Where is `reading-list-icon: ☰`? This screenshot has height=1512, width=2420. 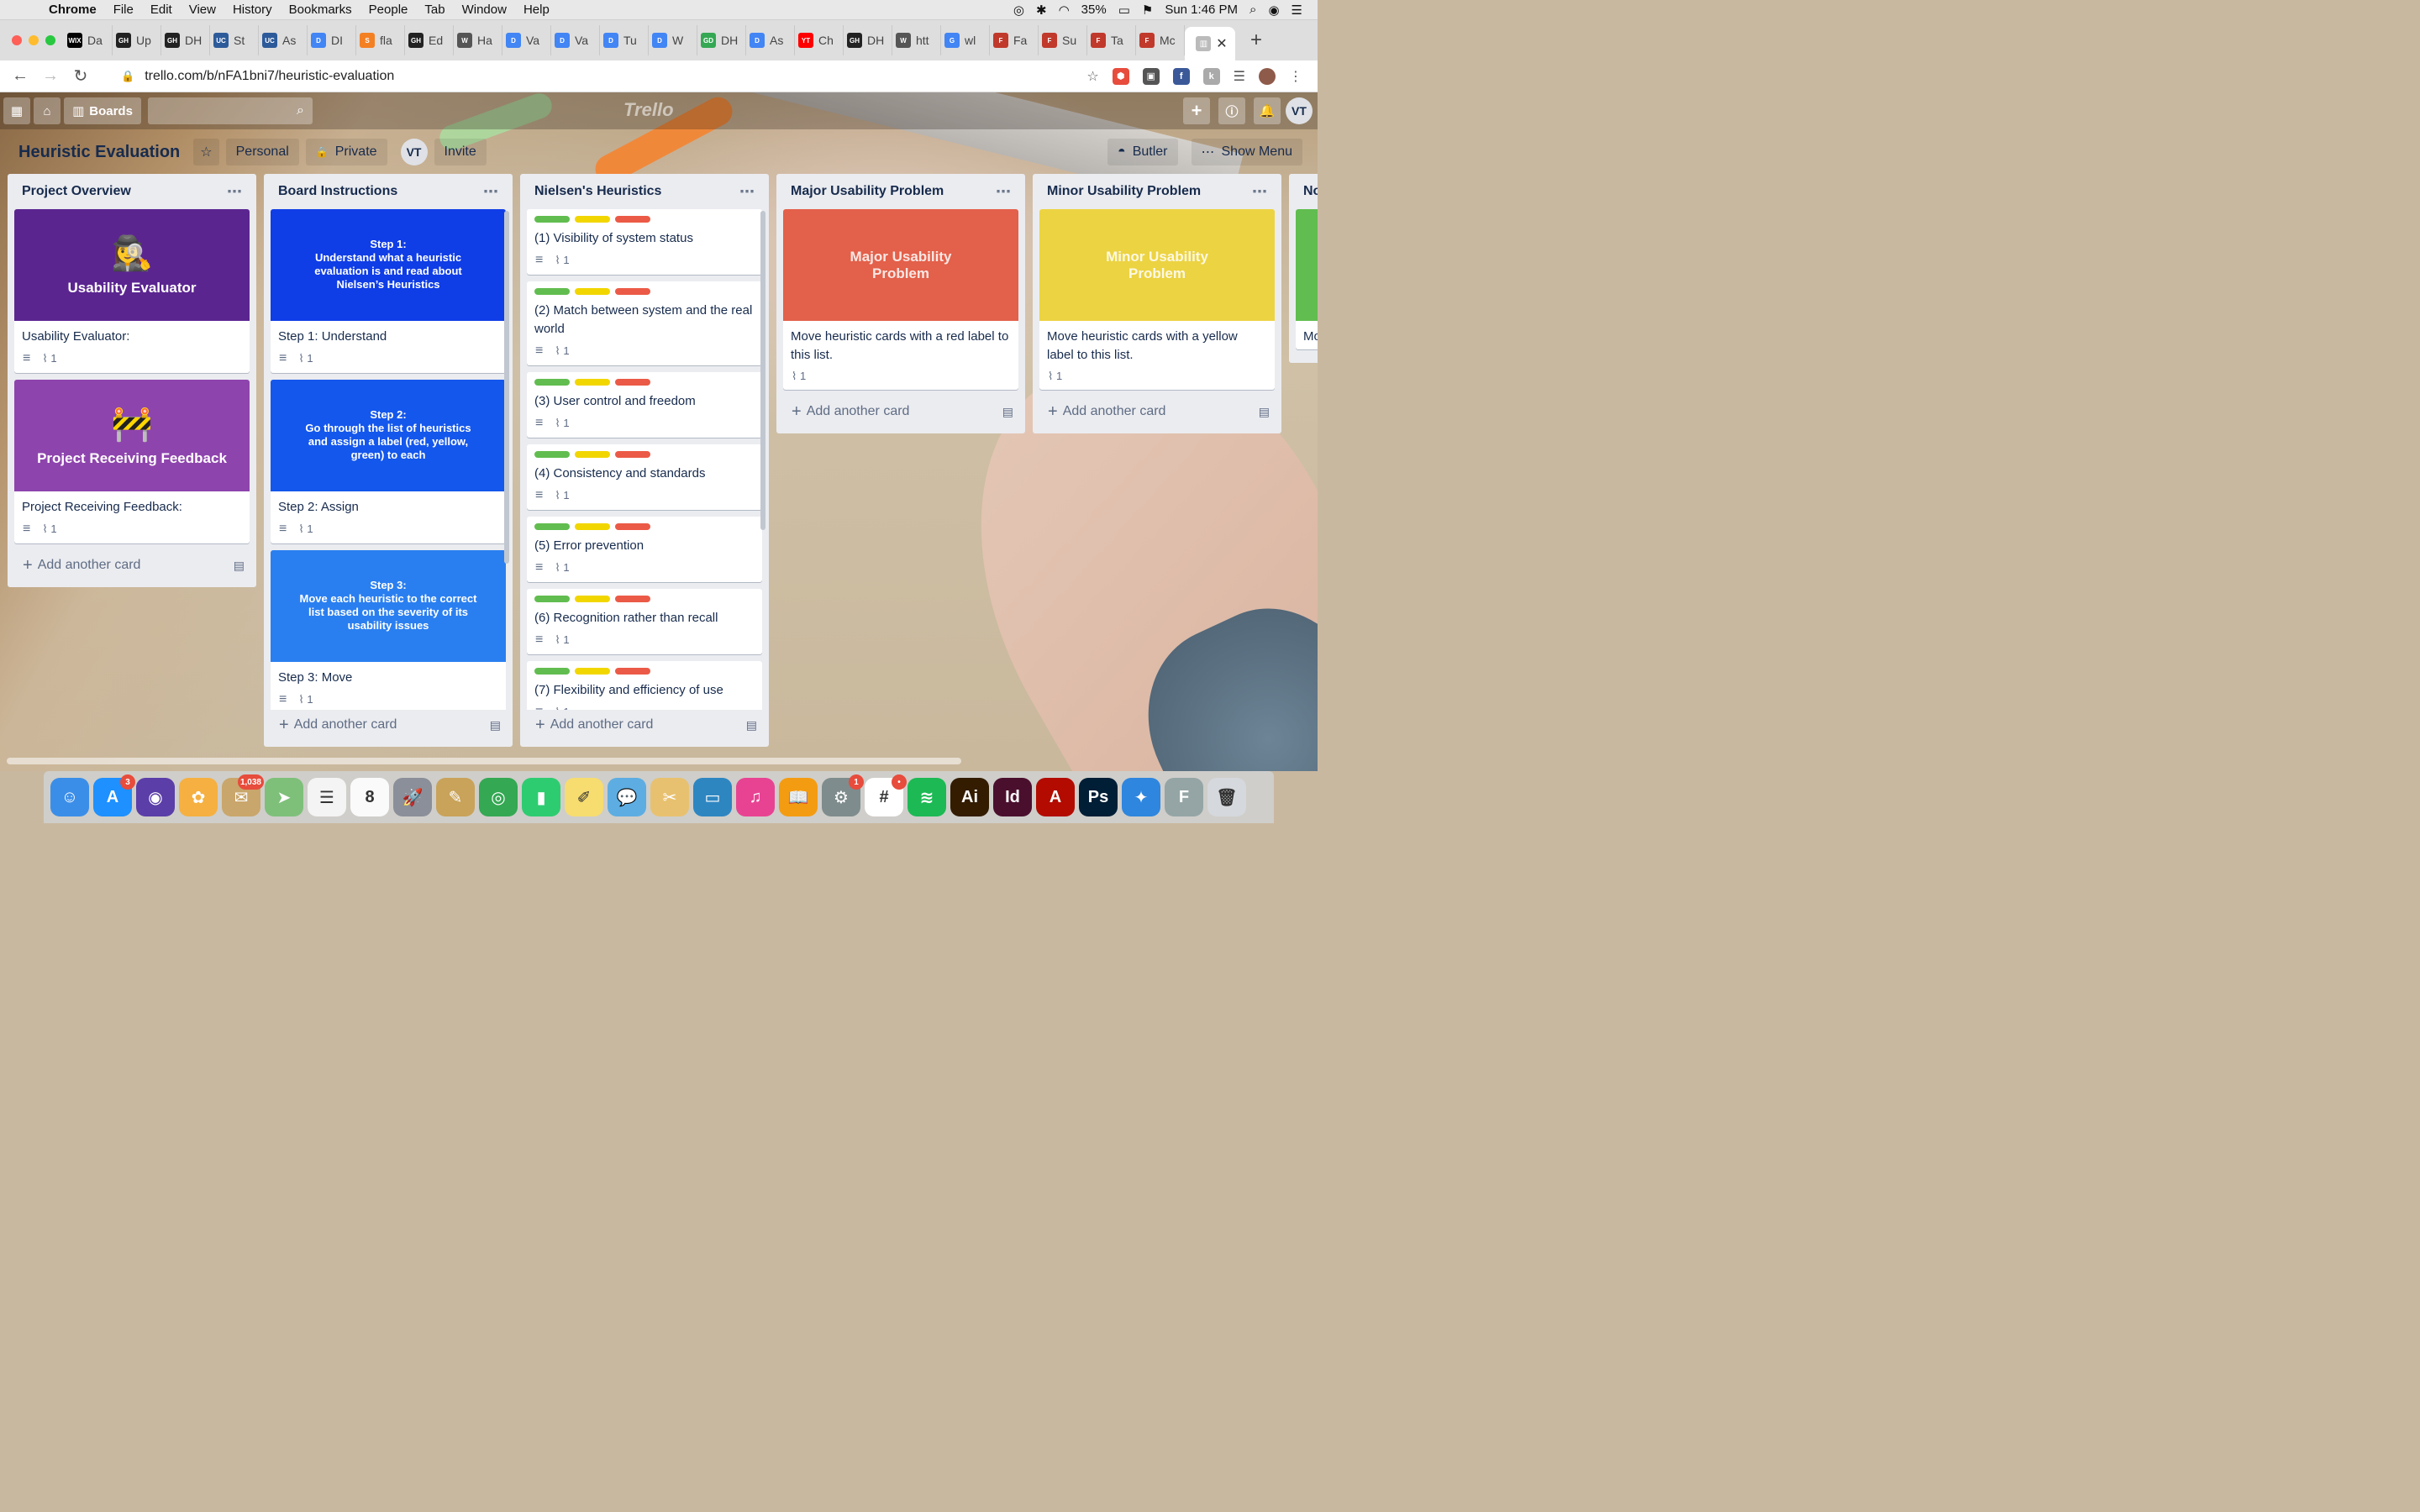
reading-list-icon: ☰ is located at coordinates (1239, 76).